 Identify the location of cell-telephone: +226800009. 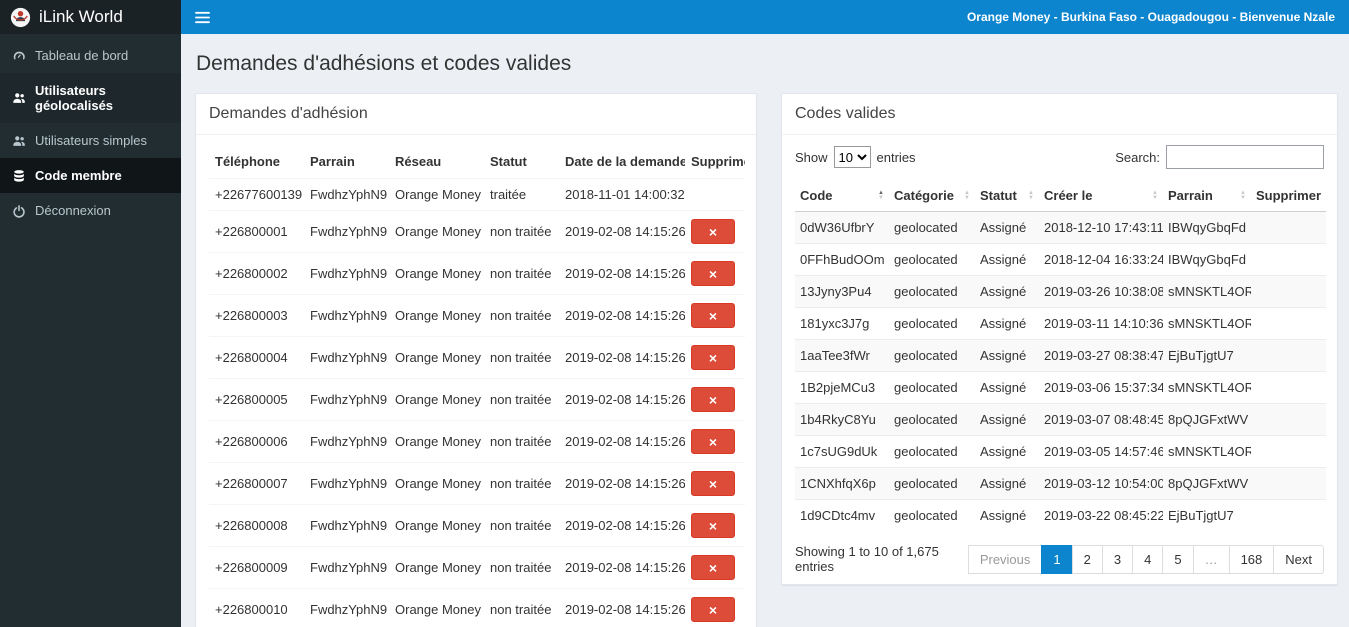
(256, 567).